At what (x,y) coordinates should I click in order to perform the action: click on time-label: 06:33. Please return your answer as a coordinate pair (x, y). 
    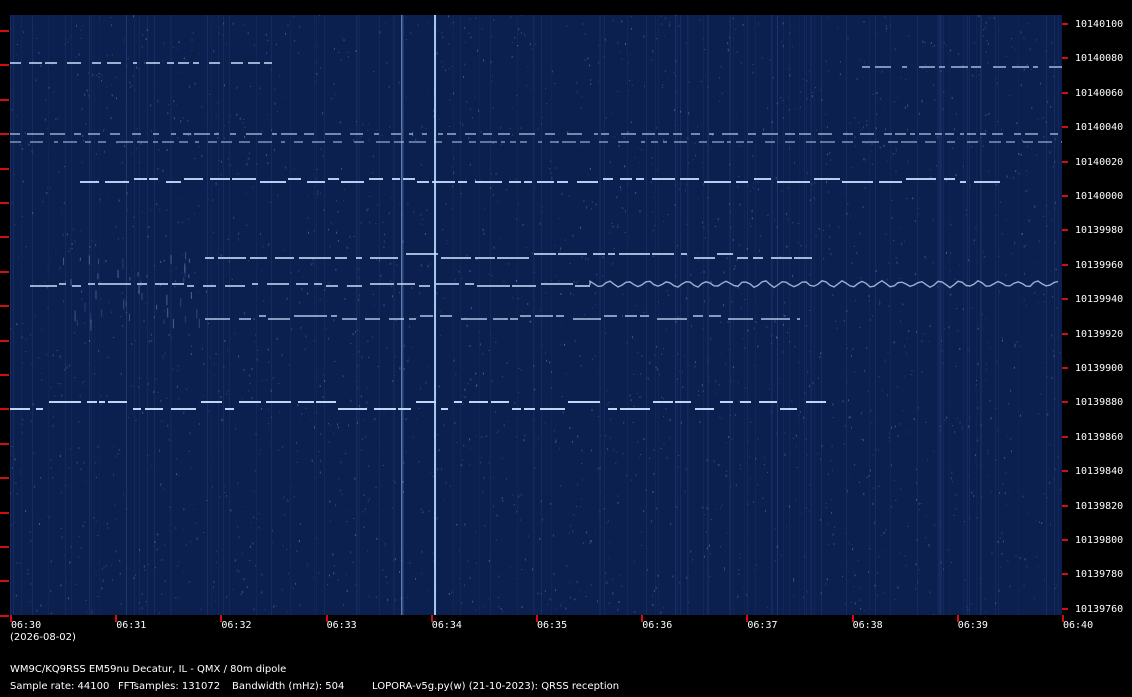
    Looking at the image, I should click on (341, 625).